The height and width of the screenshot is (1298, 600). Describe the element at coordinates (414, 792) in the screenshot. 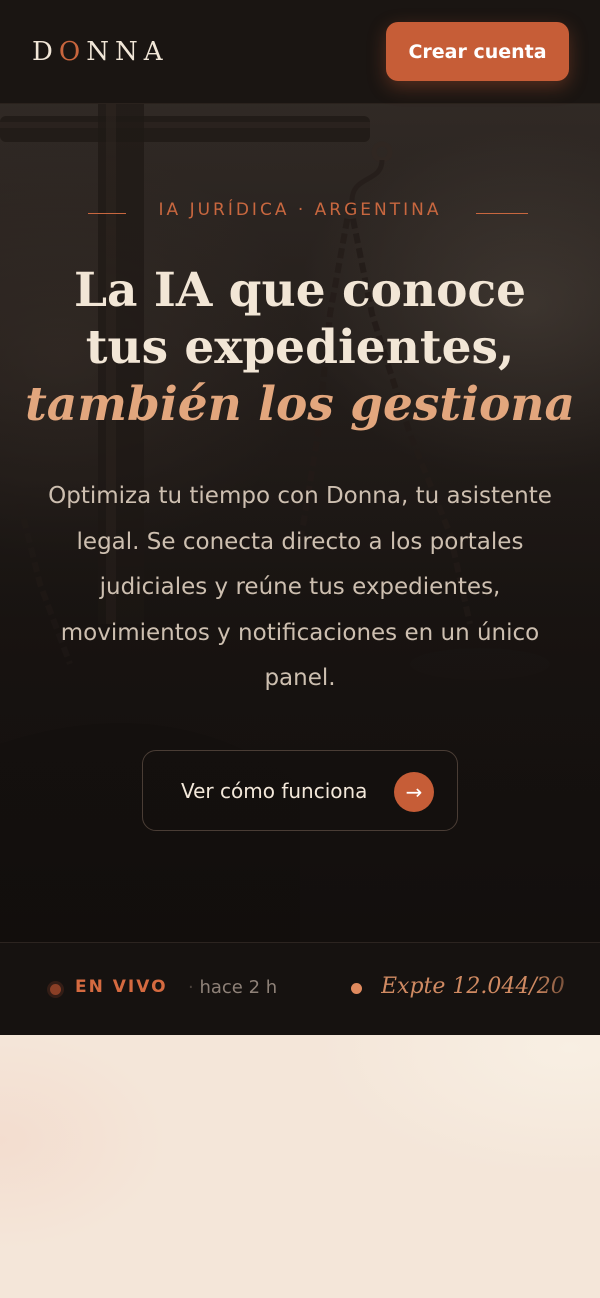

I see `arrow-right-icon: →` at that location.